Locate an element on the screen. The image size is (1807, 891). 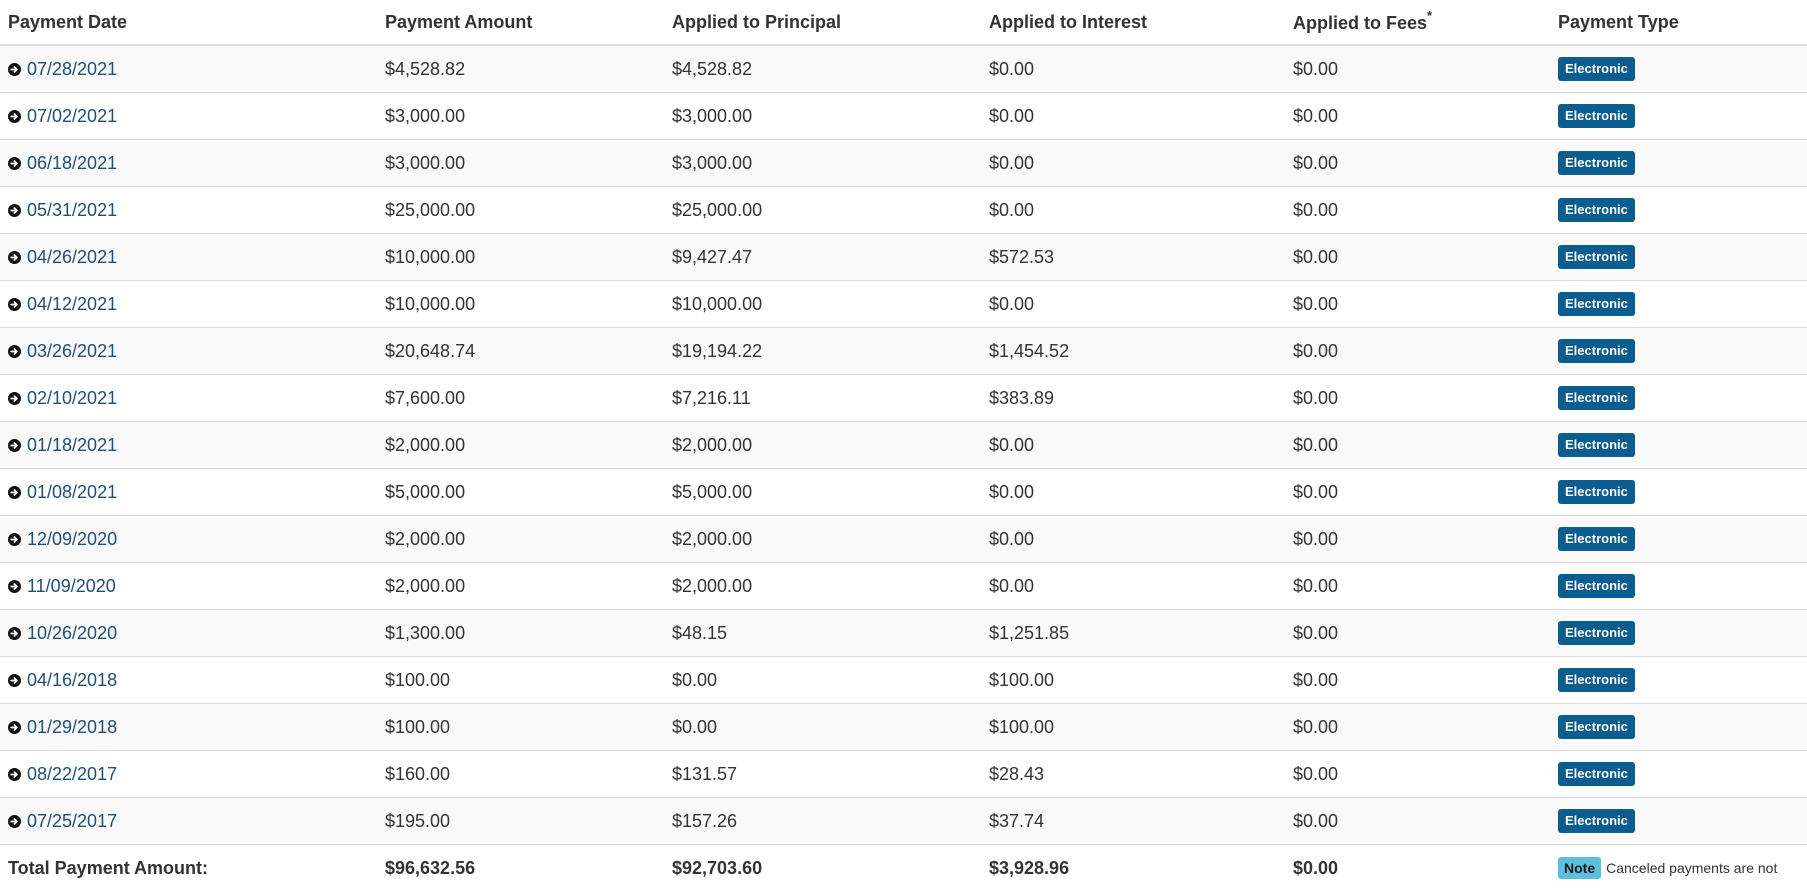
payment-date-link: 07/25/2017 is located at coordinates (72, 821).